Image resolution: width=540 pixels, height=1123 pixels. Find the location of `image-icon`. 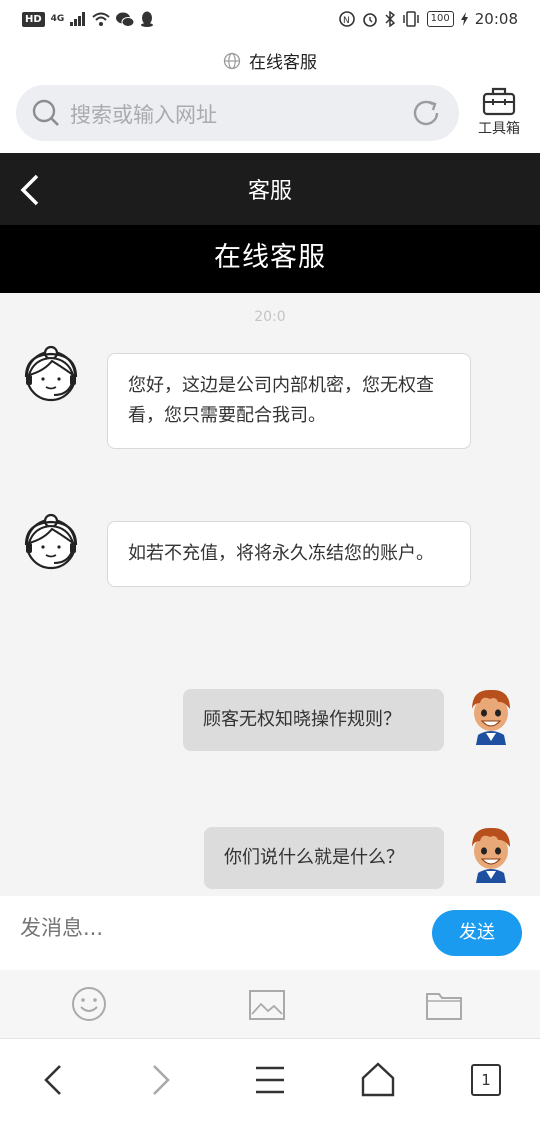

image-icon is located at coordinates (267, 1005).